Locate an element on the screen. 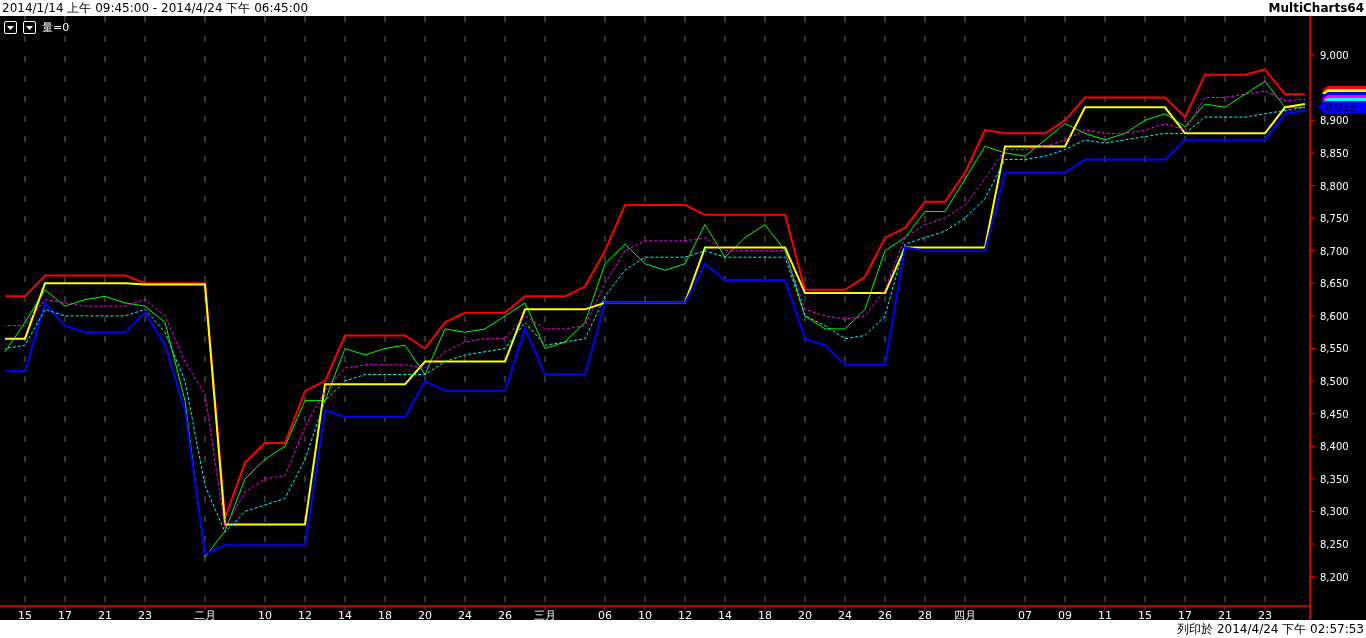 This screenshot has width=1366, height=638. y-axis-label: 8,250 is located at coordinates (1334, 545).